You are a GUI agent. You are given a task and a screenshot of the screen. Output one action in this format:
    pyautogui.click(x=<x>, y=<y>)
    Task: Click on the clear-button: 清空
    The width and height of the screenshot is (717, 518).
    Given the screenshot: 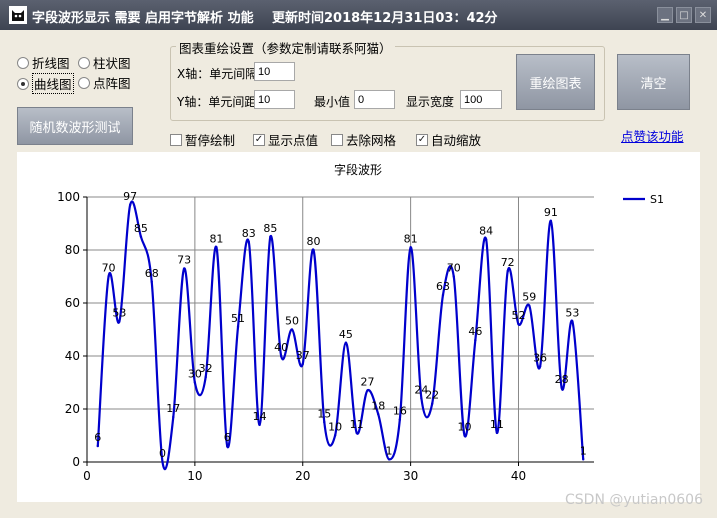 What is the action you would take?
    pyautogui.click(x=653, y=82)
    